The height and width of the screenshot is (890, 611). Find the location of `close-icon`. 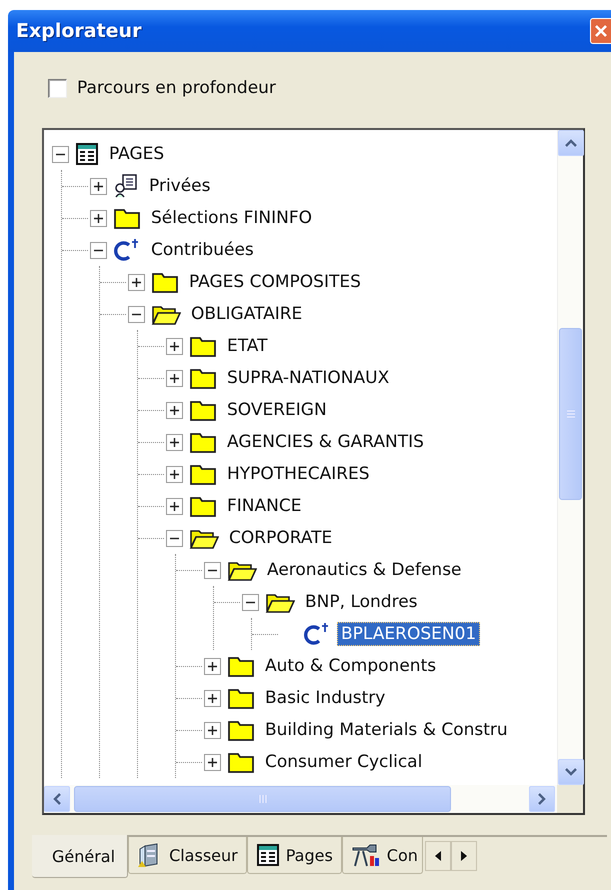

close-icon is located at coordinates (601, 31).